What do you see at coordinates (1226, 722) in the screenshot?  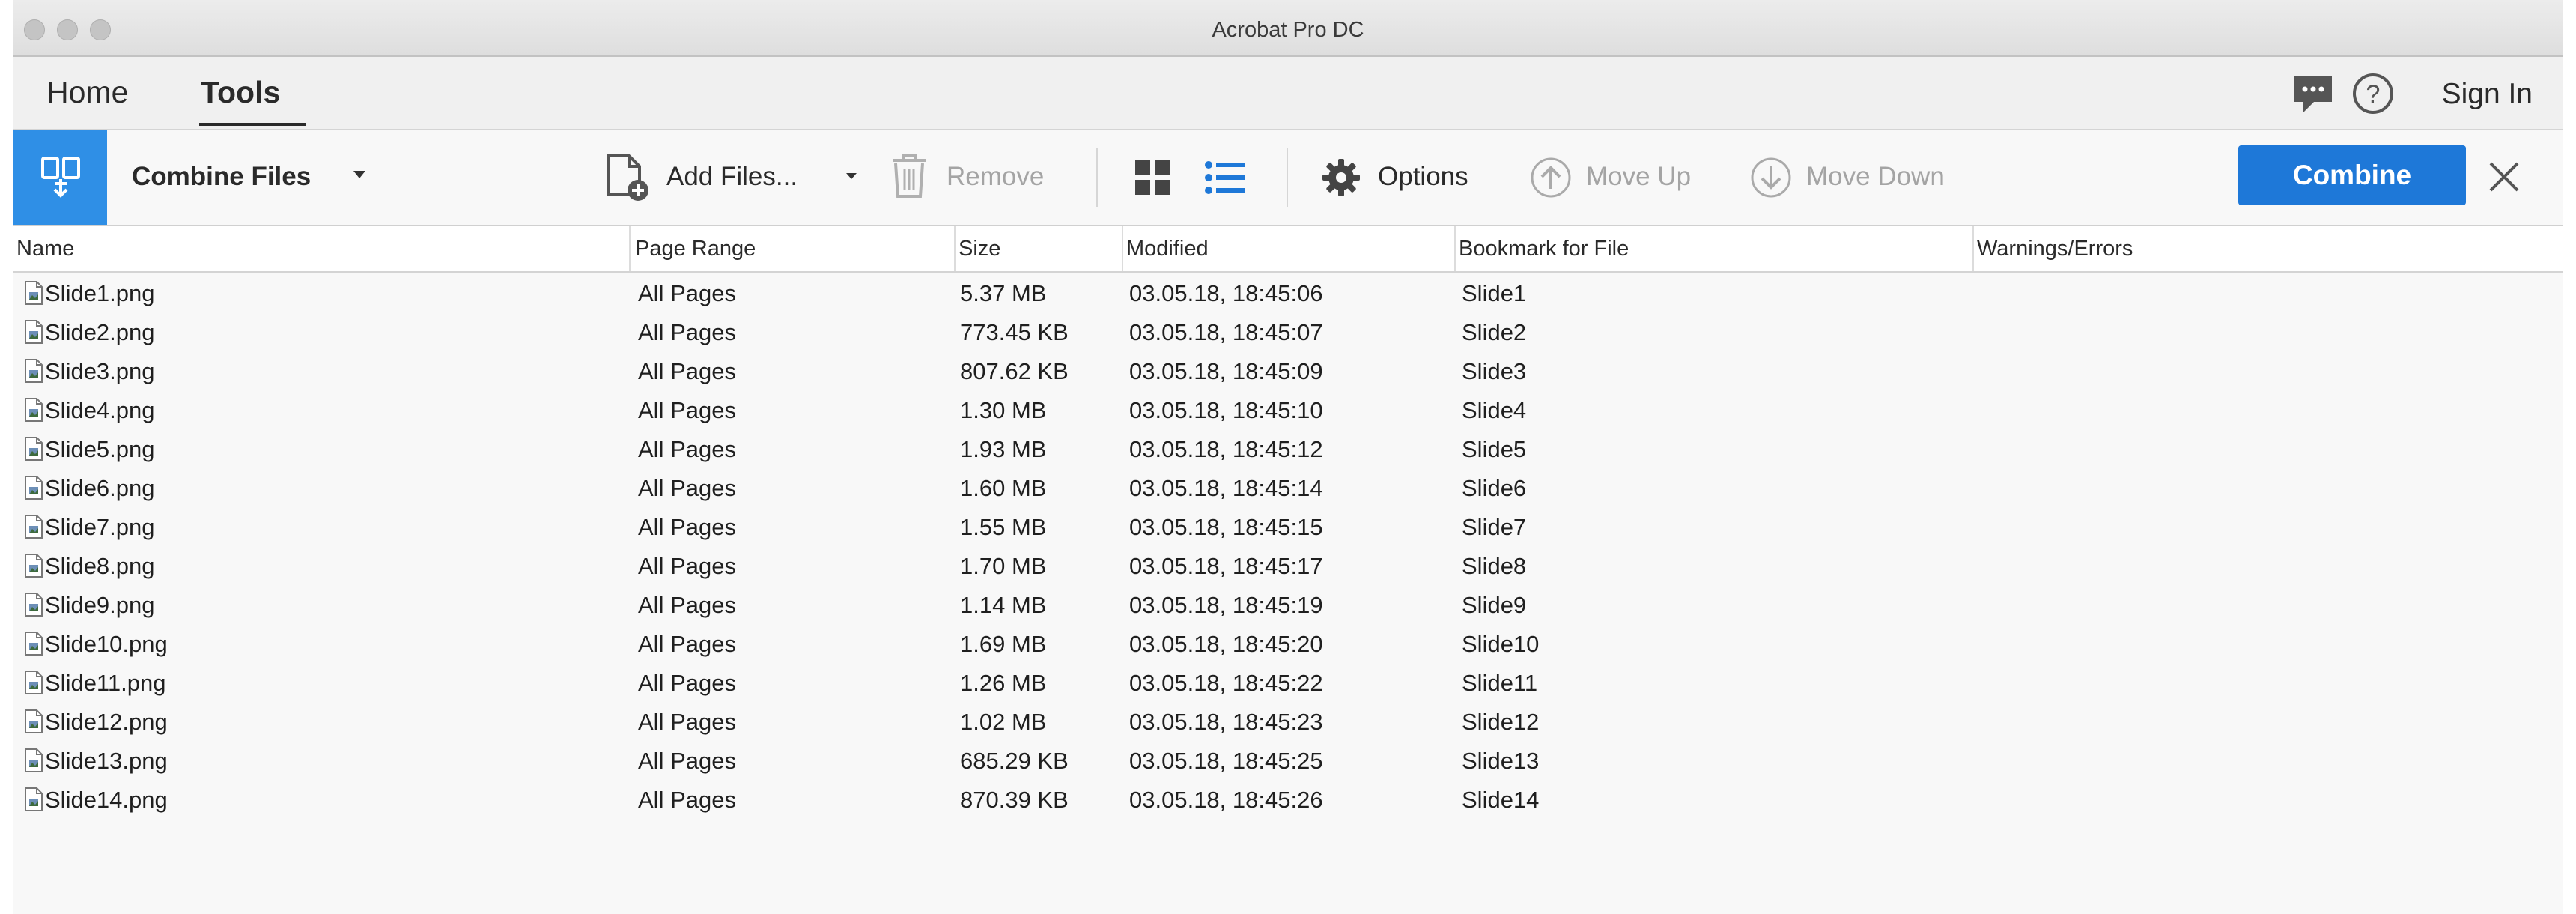 I see `modified-date: 03.05.18, 18:45:23` at bounding box center [1226, 722].